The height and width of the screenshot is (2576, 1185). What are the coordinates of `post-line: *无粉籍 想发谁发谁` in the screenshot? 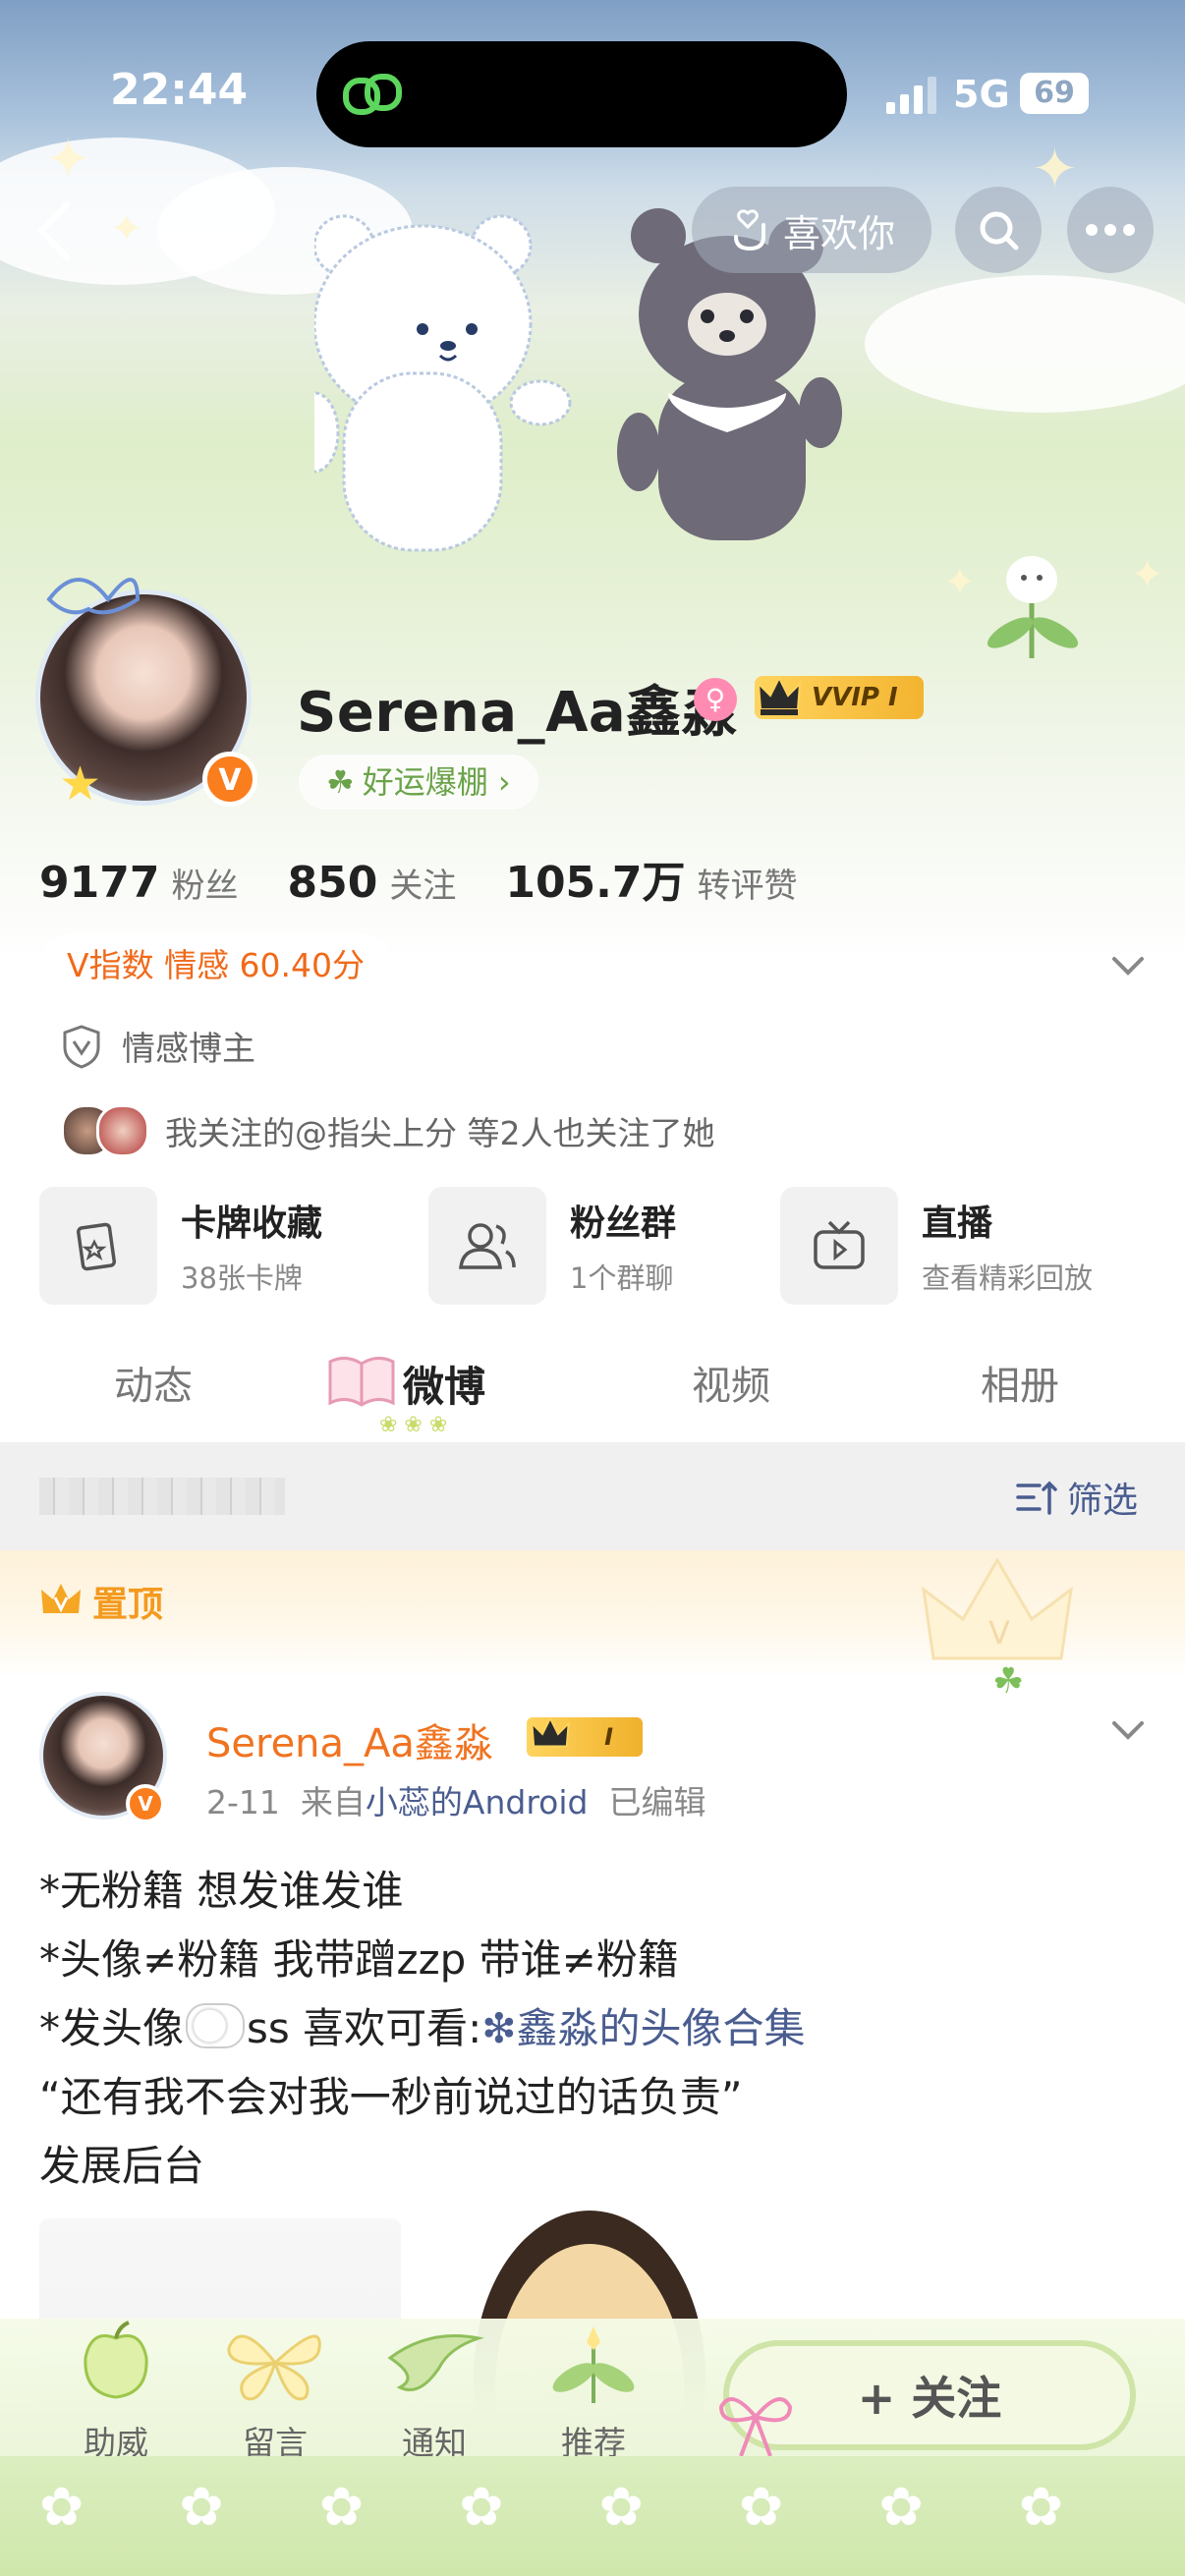 It's located at (222, 1891).